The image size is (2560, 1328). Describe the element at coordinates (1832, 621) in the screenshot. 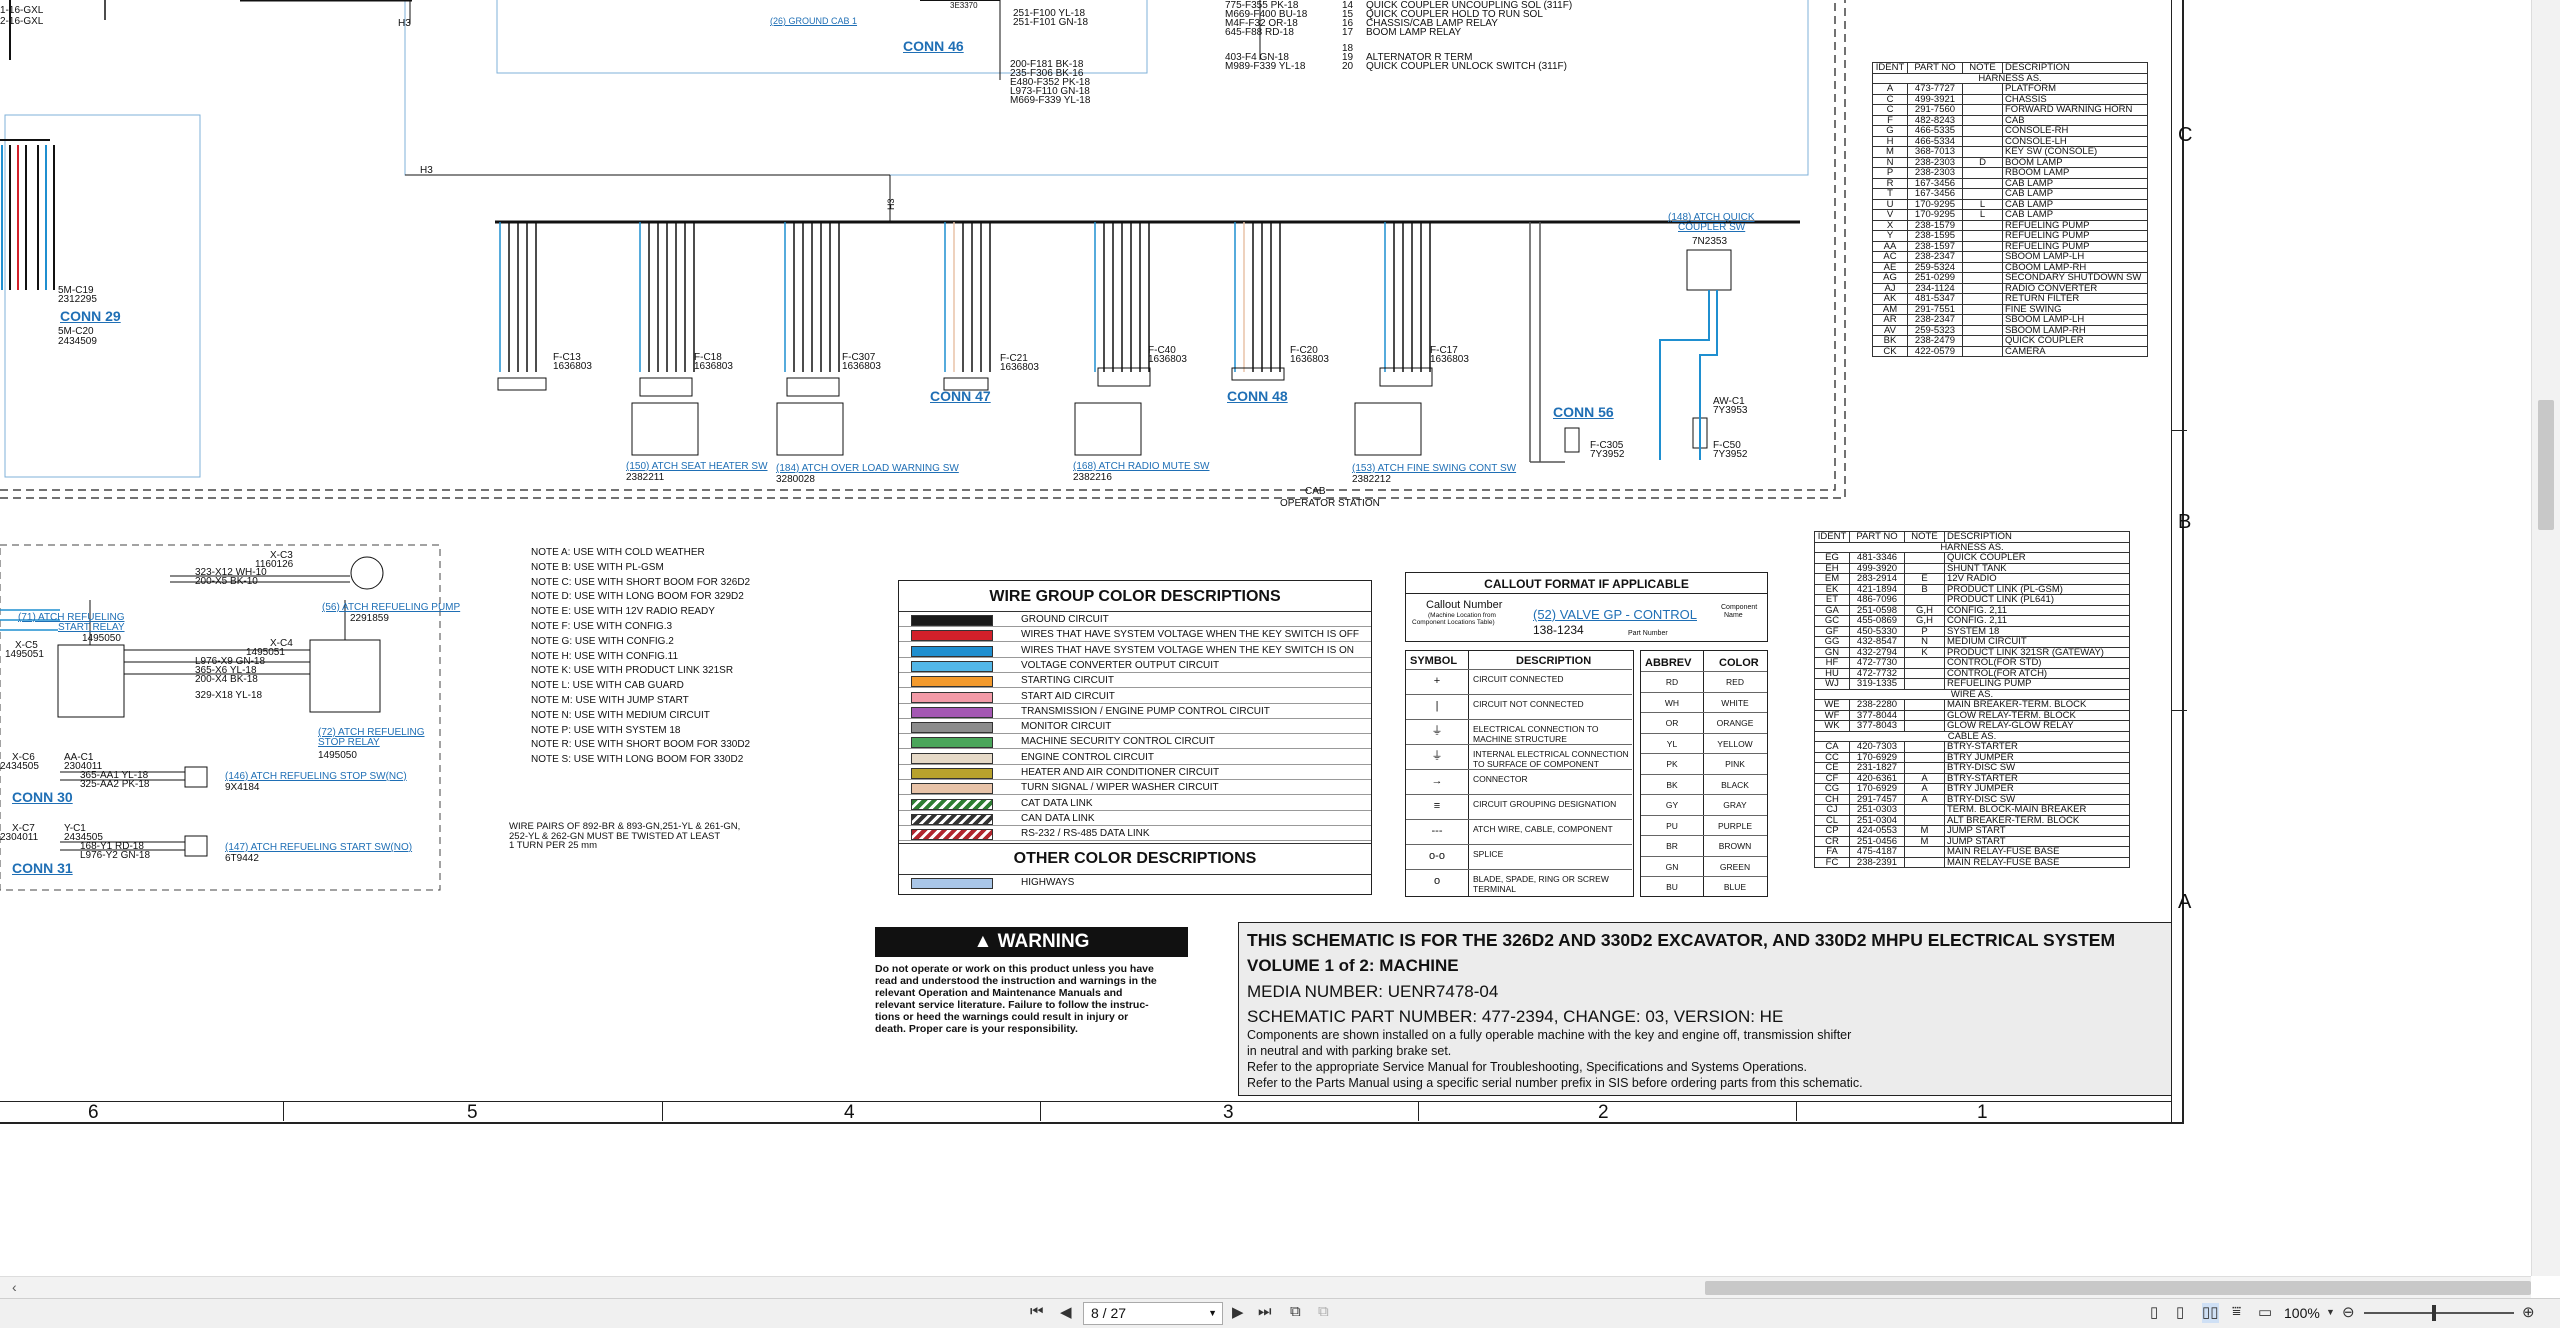

I see `parts-table-cell: GC` at that location.